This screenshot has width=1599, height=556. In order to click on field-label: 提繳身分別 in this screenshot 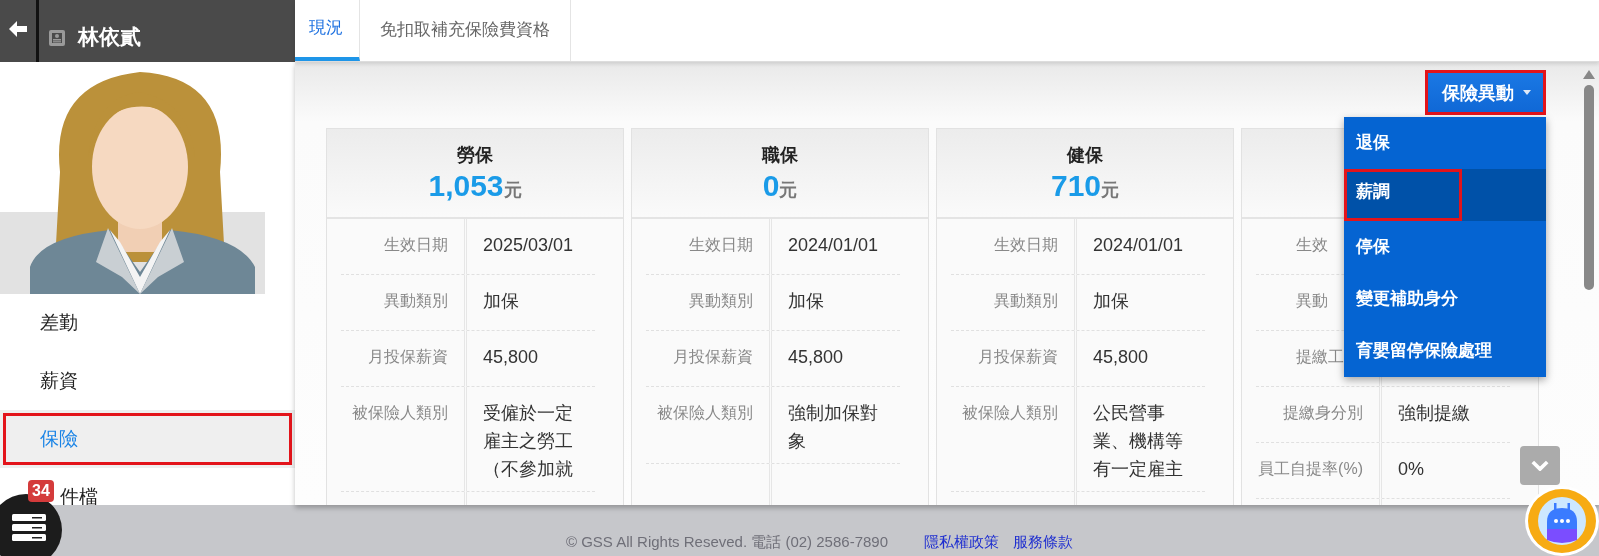, I will do `click(1319, 414)`.